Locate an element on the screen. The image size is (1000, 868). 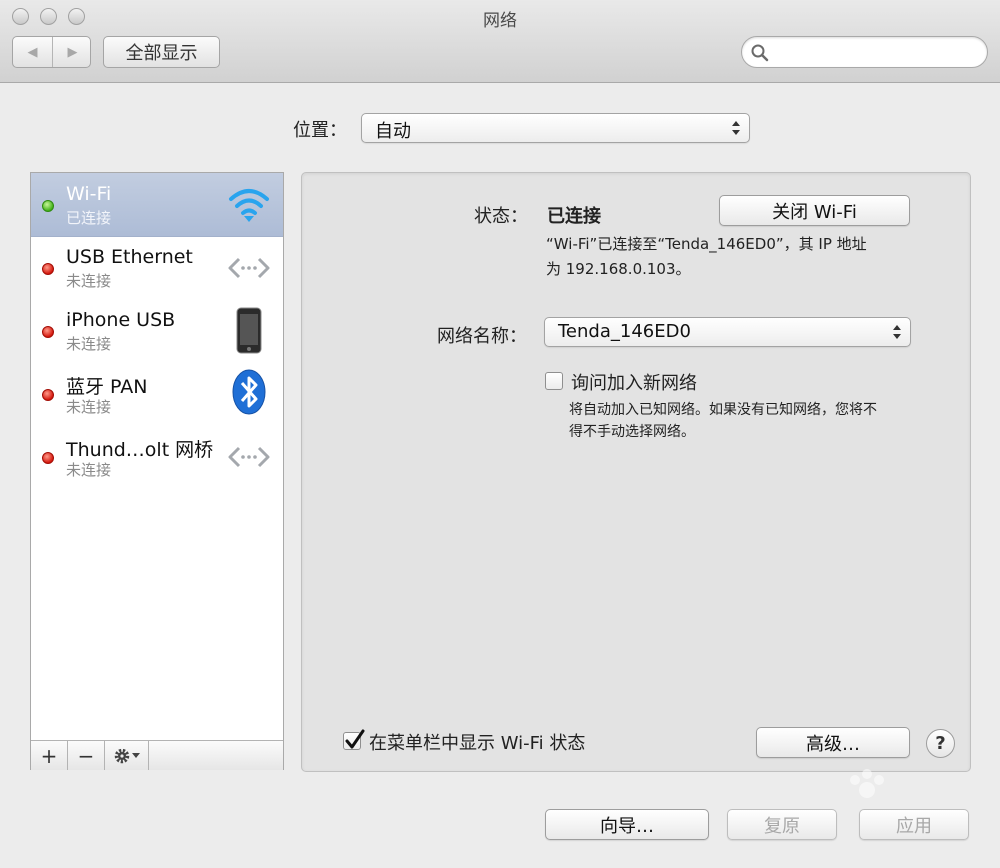
service-name: Wi-Fi is located at coordinates (89, 194).